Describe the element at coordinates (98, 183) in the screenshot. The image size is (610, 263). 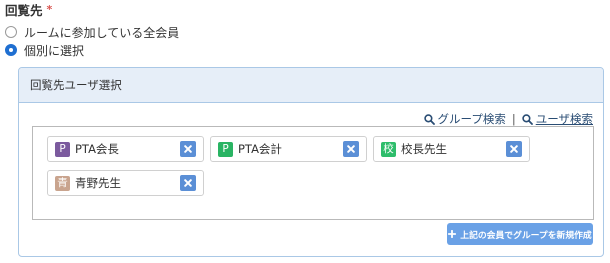
I see `user-chip-name: 青野先生` at that location.